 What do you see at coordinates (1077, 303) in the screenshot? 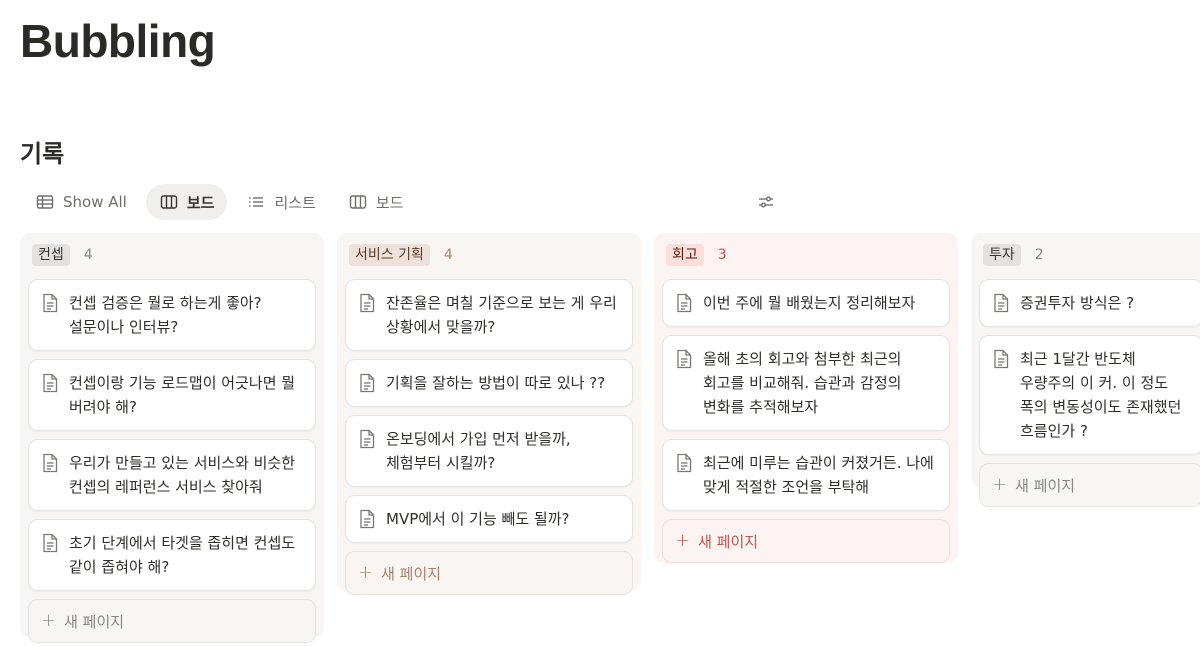
I see `card-title: 증권투자 방식은 ?` at bounding box center [1077, 303].